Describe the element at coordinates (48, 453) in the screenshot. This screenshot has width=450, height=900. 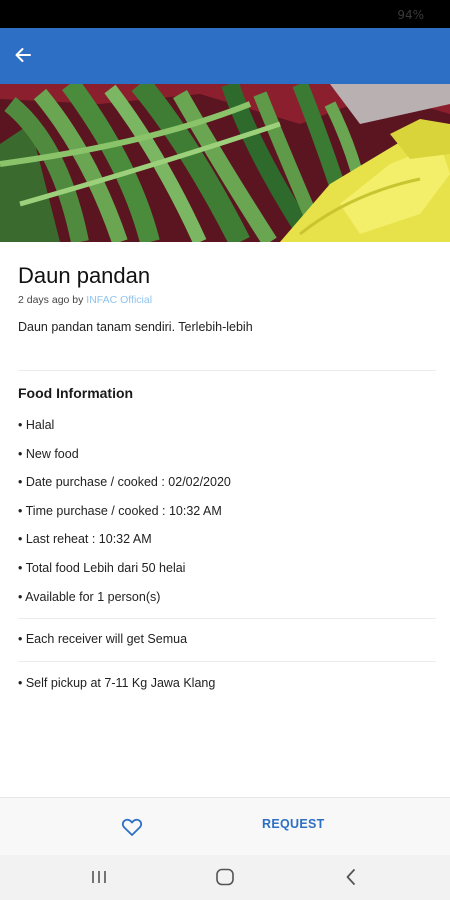
I see `list-item: • New food` at that location.